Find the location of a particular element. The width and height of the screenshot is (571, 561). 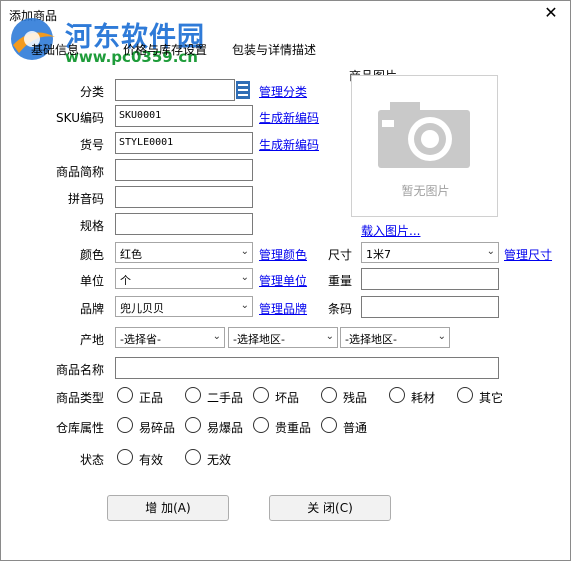

barcode-label: 条码 is located at coordinates (340, 309).